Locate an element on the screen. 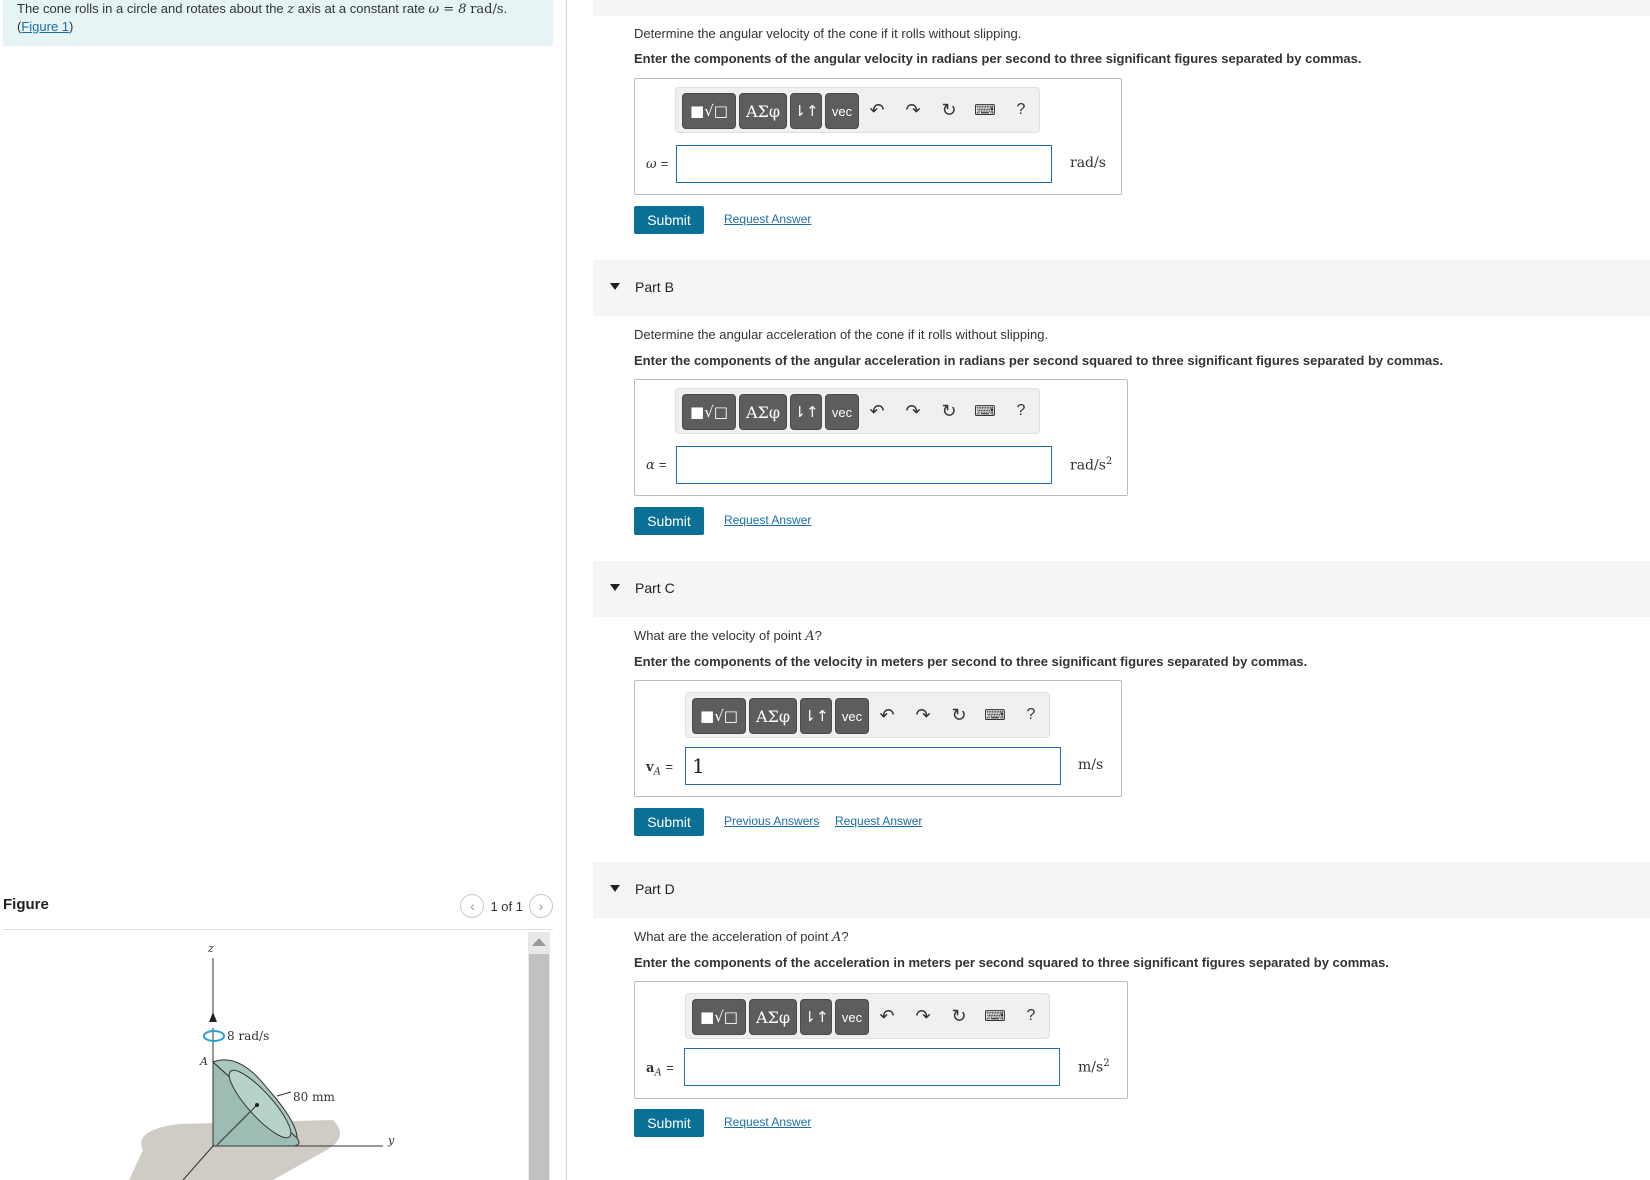 This screenshot has width=1650, height=1180. part-a-request-answer-link: Request Answer is located at coordinates (767, 219).